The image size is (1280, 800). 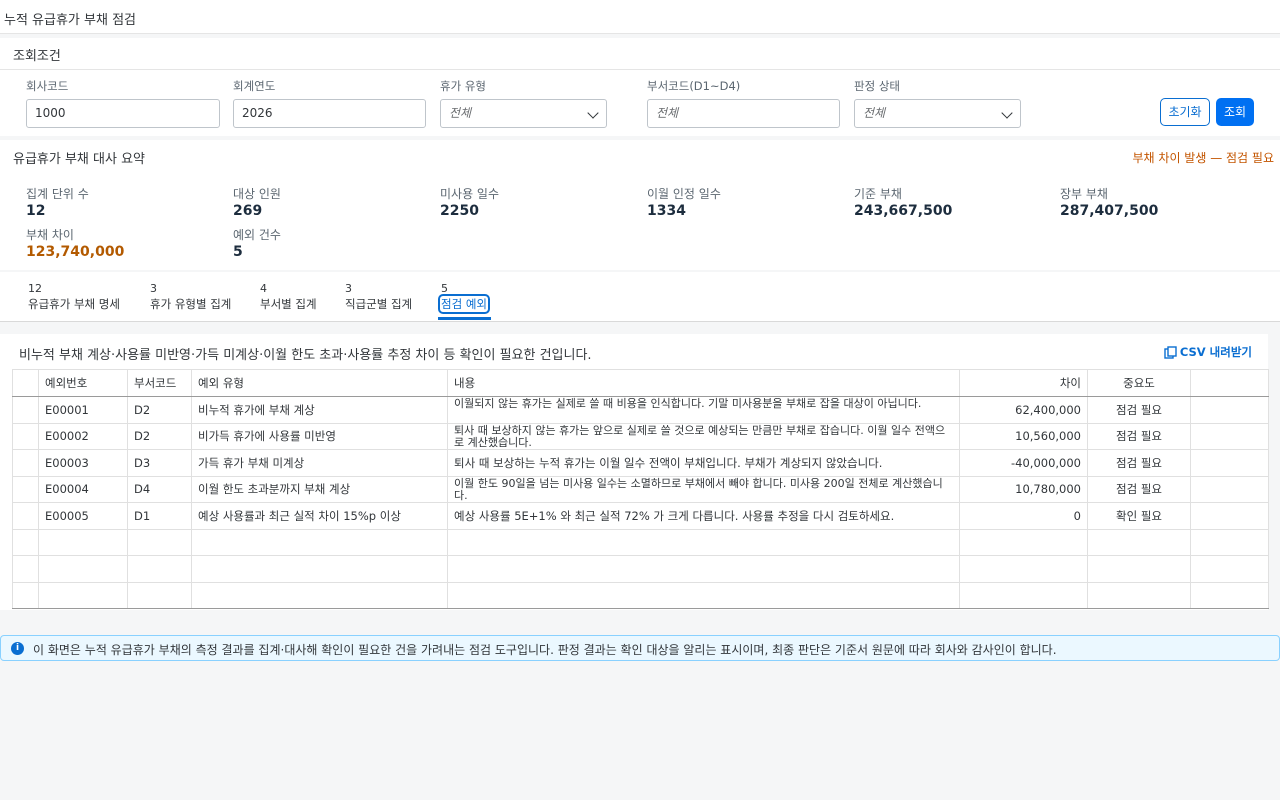 What do you see at coordinates (379, 304) in the screenshot?
I see `tab-label: 직급군별 집계` at bounding box center [379, 304].